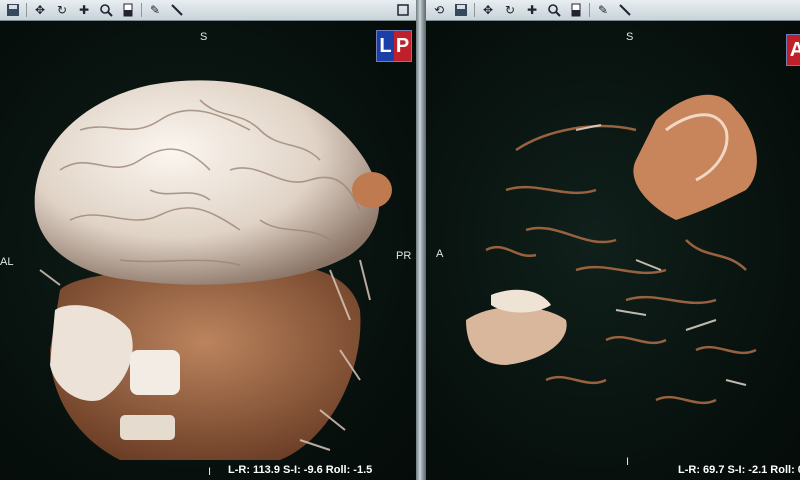 Image resolution: width=800 pixels, height=480 pixels. I want to click on mandible, so click(147, 427).